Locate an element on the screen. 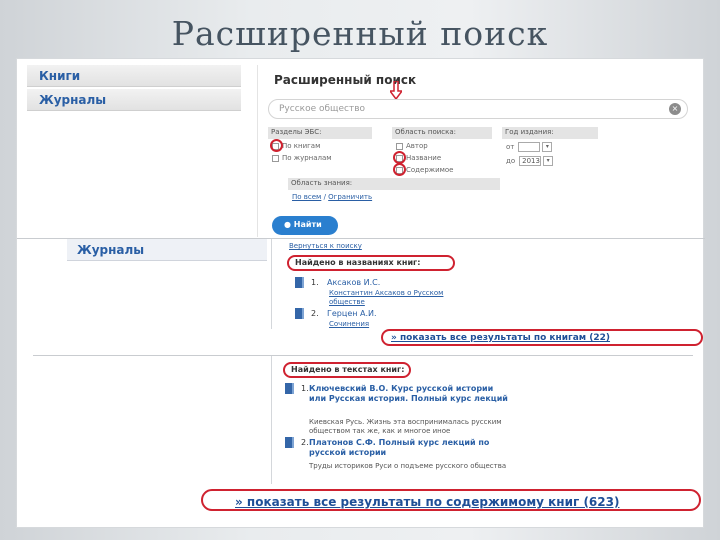 Image resolution: width=720 pixels, height=540 pixels. slide-title: Расширенный поиск is located at coordinates (360, 33).